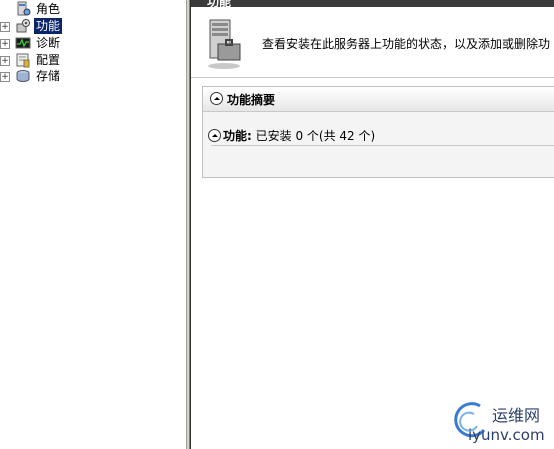 The image size is (554, 449). I want to click on diagnostics-icon, so click(23, 43).